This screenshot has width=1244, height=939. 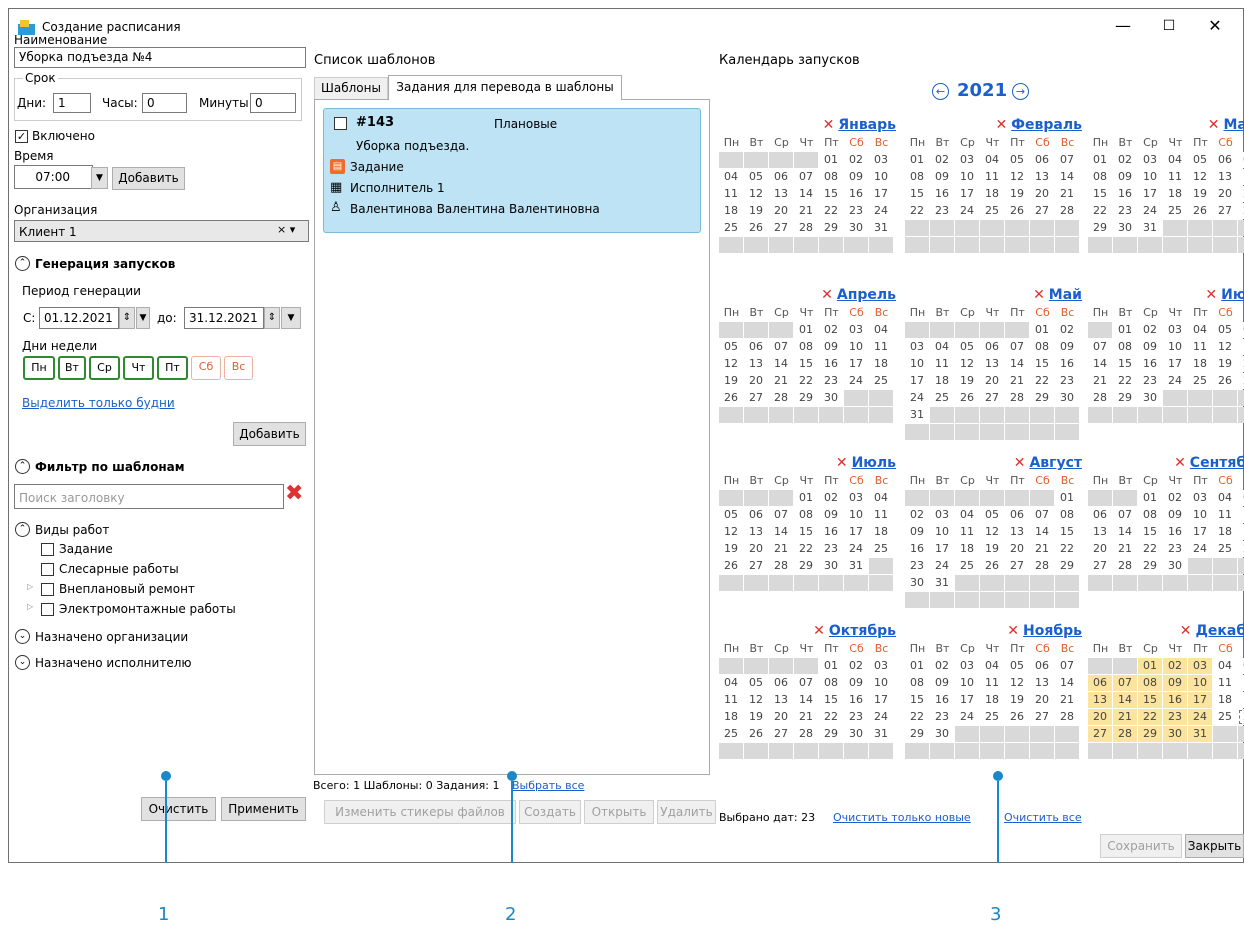 What do you see at coordinates (206, 368) in the screenshot?
I see `weekday-sat: Сб` at bounding box center [206, 368].